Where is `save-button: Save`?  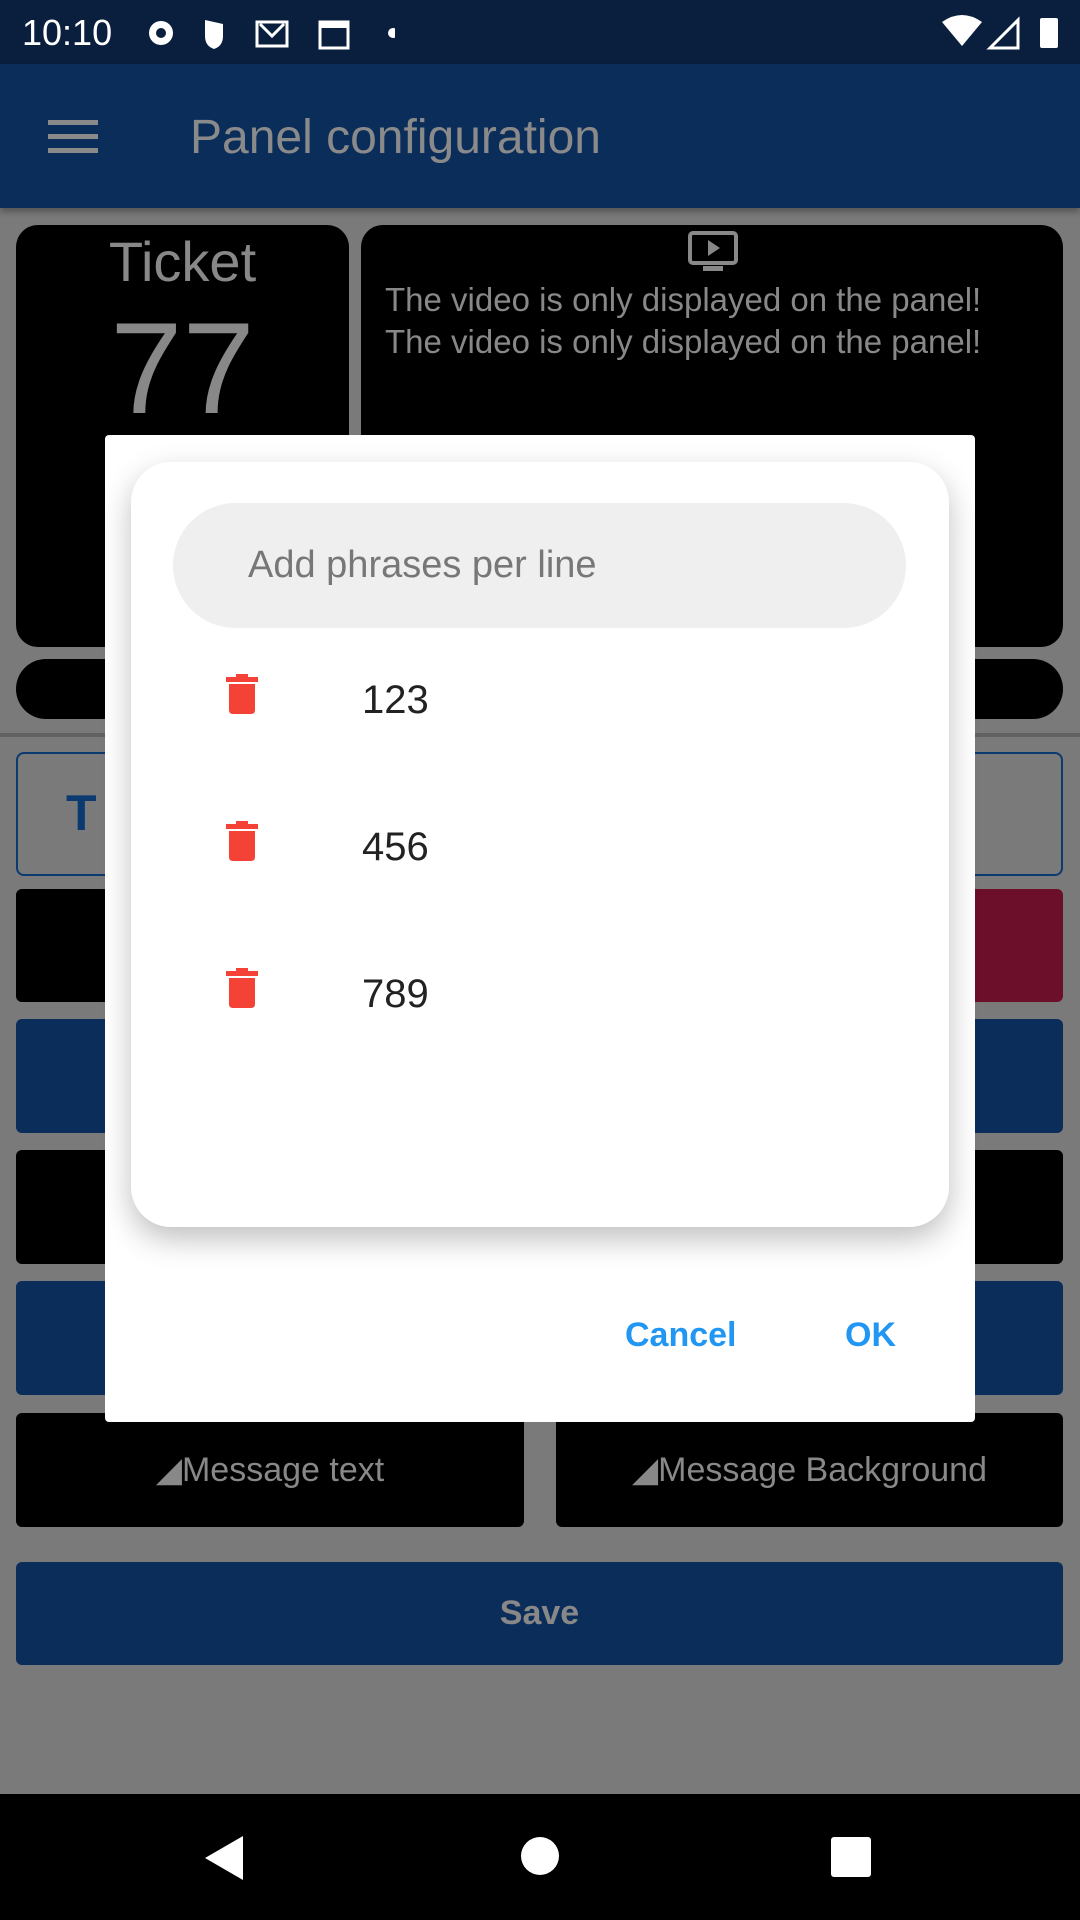
save-button: Save is located at coordinates (539, 1613).